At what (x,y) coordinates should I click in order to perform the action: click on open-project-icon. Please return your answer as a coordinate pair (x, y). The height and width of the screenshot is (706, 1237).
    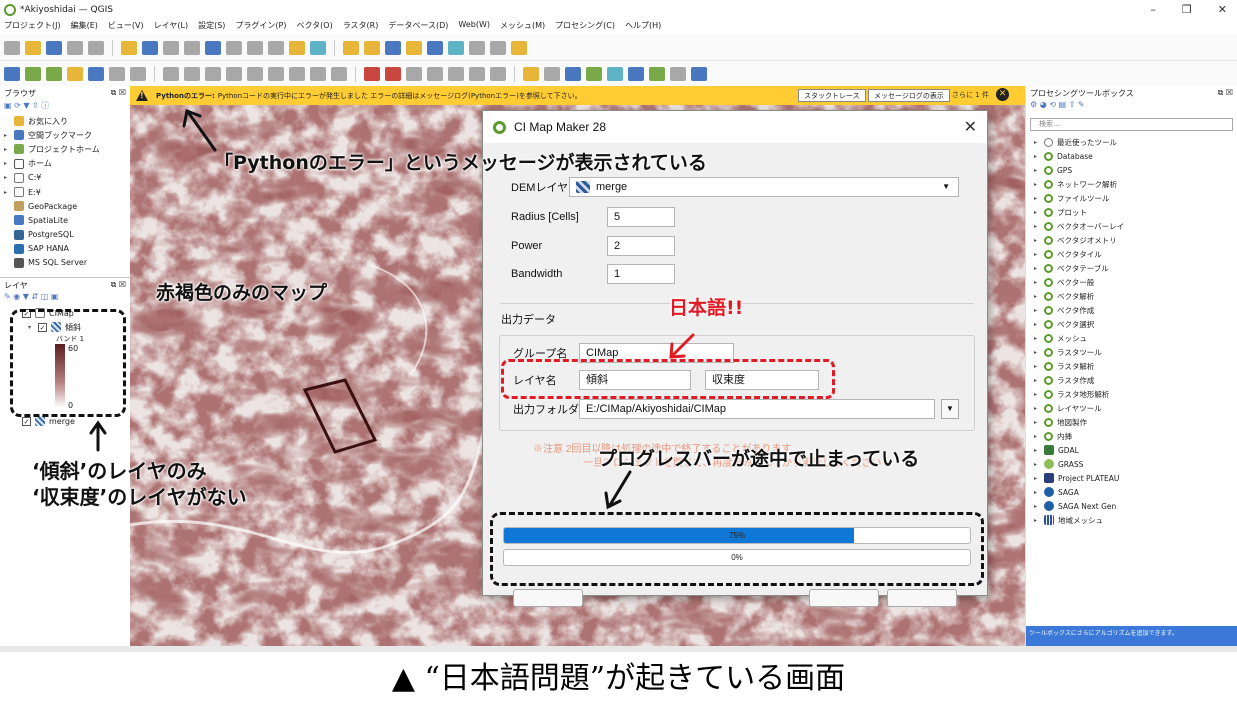
    Looking at the image, I should click on (33, 47).